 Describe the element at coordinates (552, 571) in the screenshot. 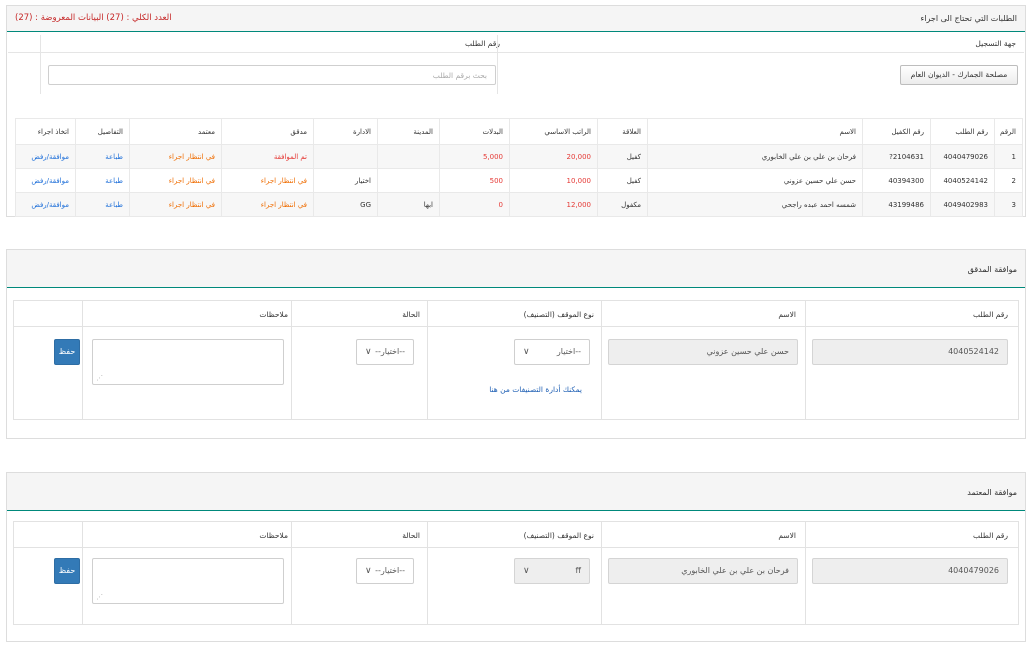

I see `job-type-select: ff ∨` at that location.